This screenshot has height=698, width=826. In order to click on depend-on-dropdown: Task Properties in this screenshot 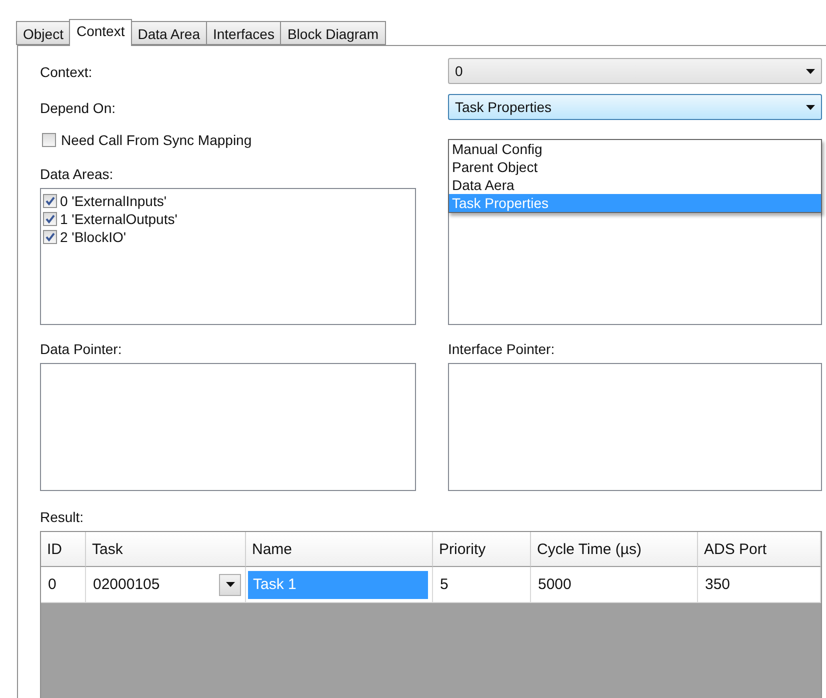, I will do `click(635, 107)`.